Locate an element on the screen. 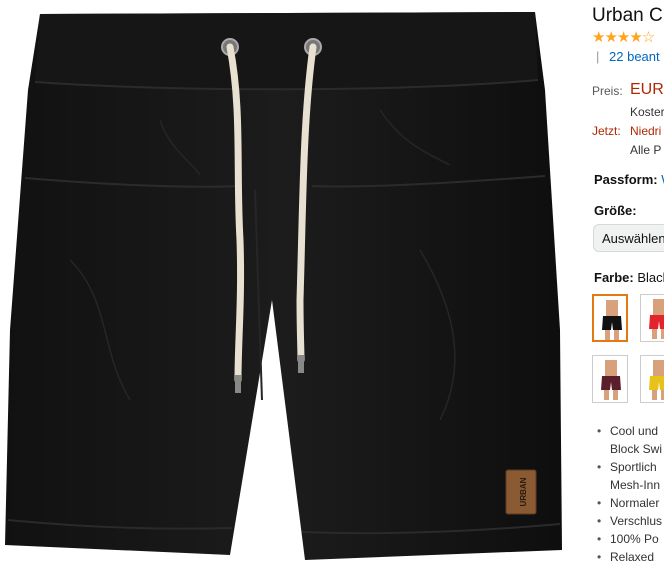 The height and width of the screenshot is (574, 664). bullet-continuation: Mesh-Inn is located at coordinates (635, 485).